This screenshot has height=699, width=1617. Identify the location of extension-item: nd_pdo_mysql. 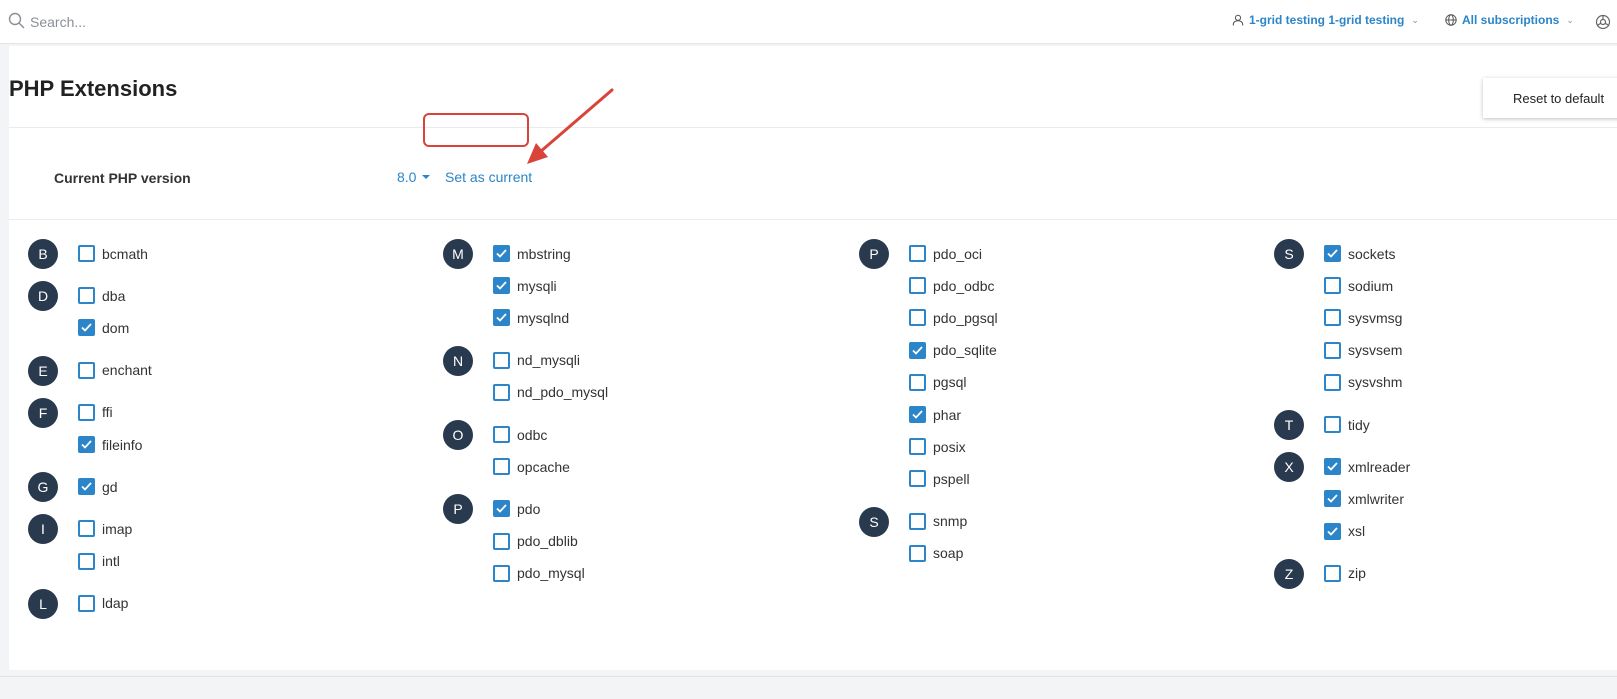
(550, 392).